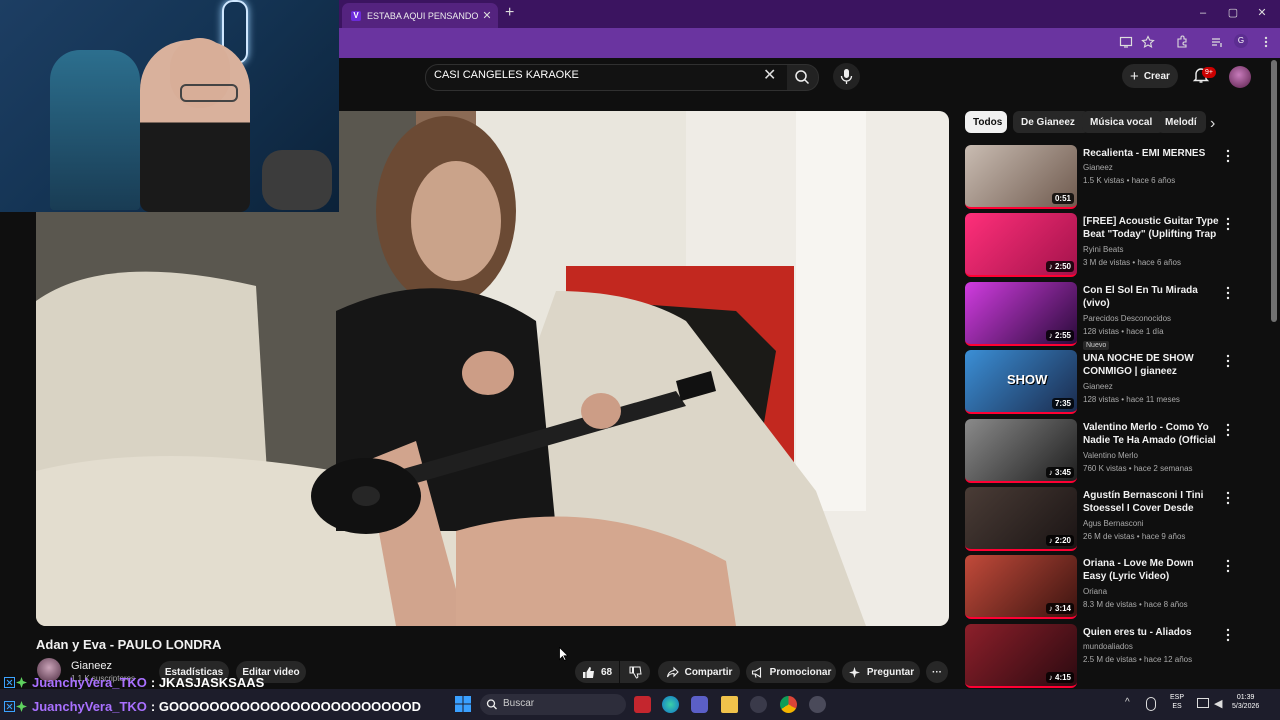 The height and width of the screenshot is (720, 1280). What do you see at coordinates (642, 704) in the screenshot?
I see `acrobat-icon` at bounding box center [642, 704].